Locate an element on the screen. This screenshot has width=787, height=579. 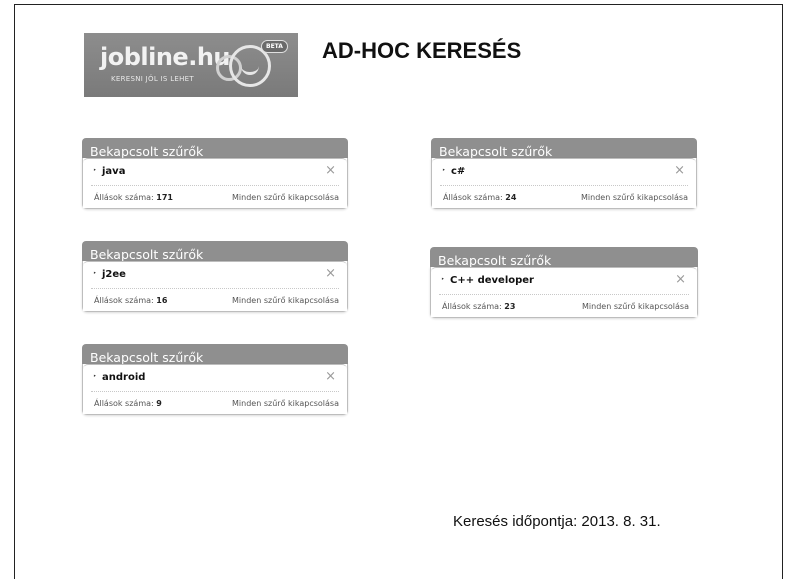
job-count: Állások száma: 16 is located at coordinates (131, 300).